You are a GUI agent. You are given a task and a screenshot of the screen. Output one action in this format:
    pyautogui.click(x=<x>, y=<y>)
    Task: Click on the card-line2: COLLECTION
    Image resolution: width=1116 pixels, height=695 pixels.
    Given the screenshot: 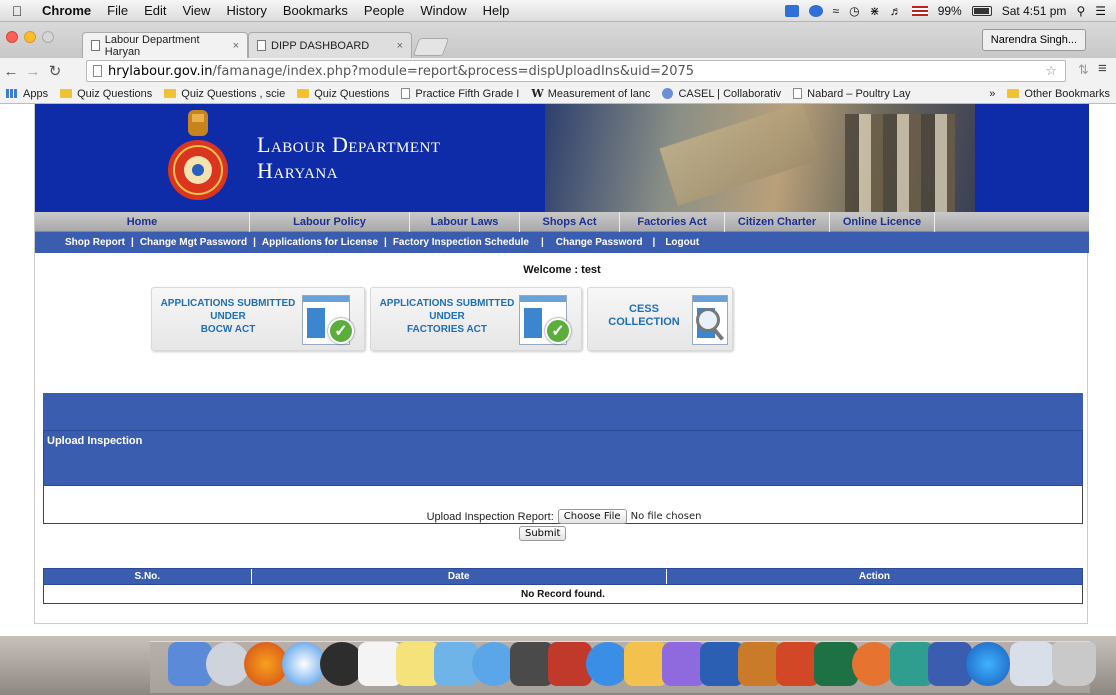 What is the action you would take?
    pyautogui.click(x=644, y=322)
    